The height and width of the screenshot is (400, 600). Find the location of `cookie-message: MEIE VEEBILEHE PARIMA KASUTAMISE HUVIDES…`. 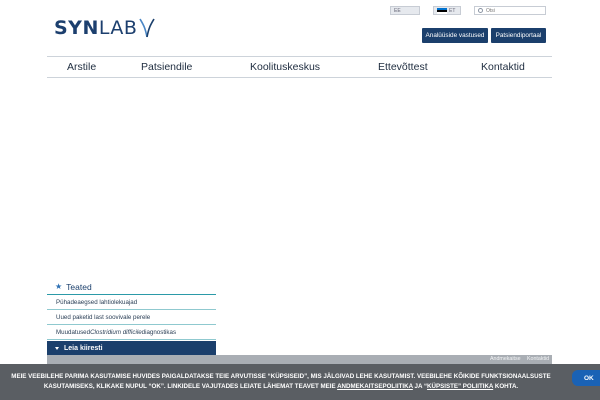

cookie-message: MEIE VEEBILEHE PARIMA KASUTAMISE HUVIDES… is located at coordinates (281, 381).